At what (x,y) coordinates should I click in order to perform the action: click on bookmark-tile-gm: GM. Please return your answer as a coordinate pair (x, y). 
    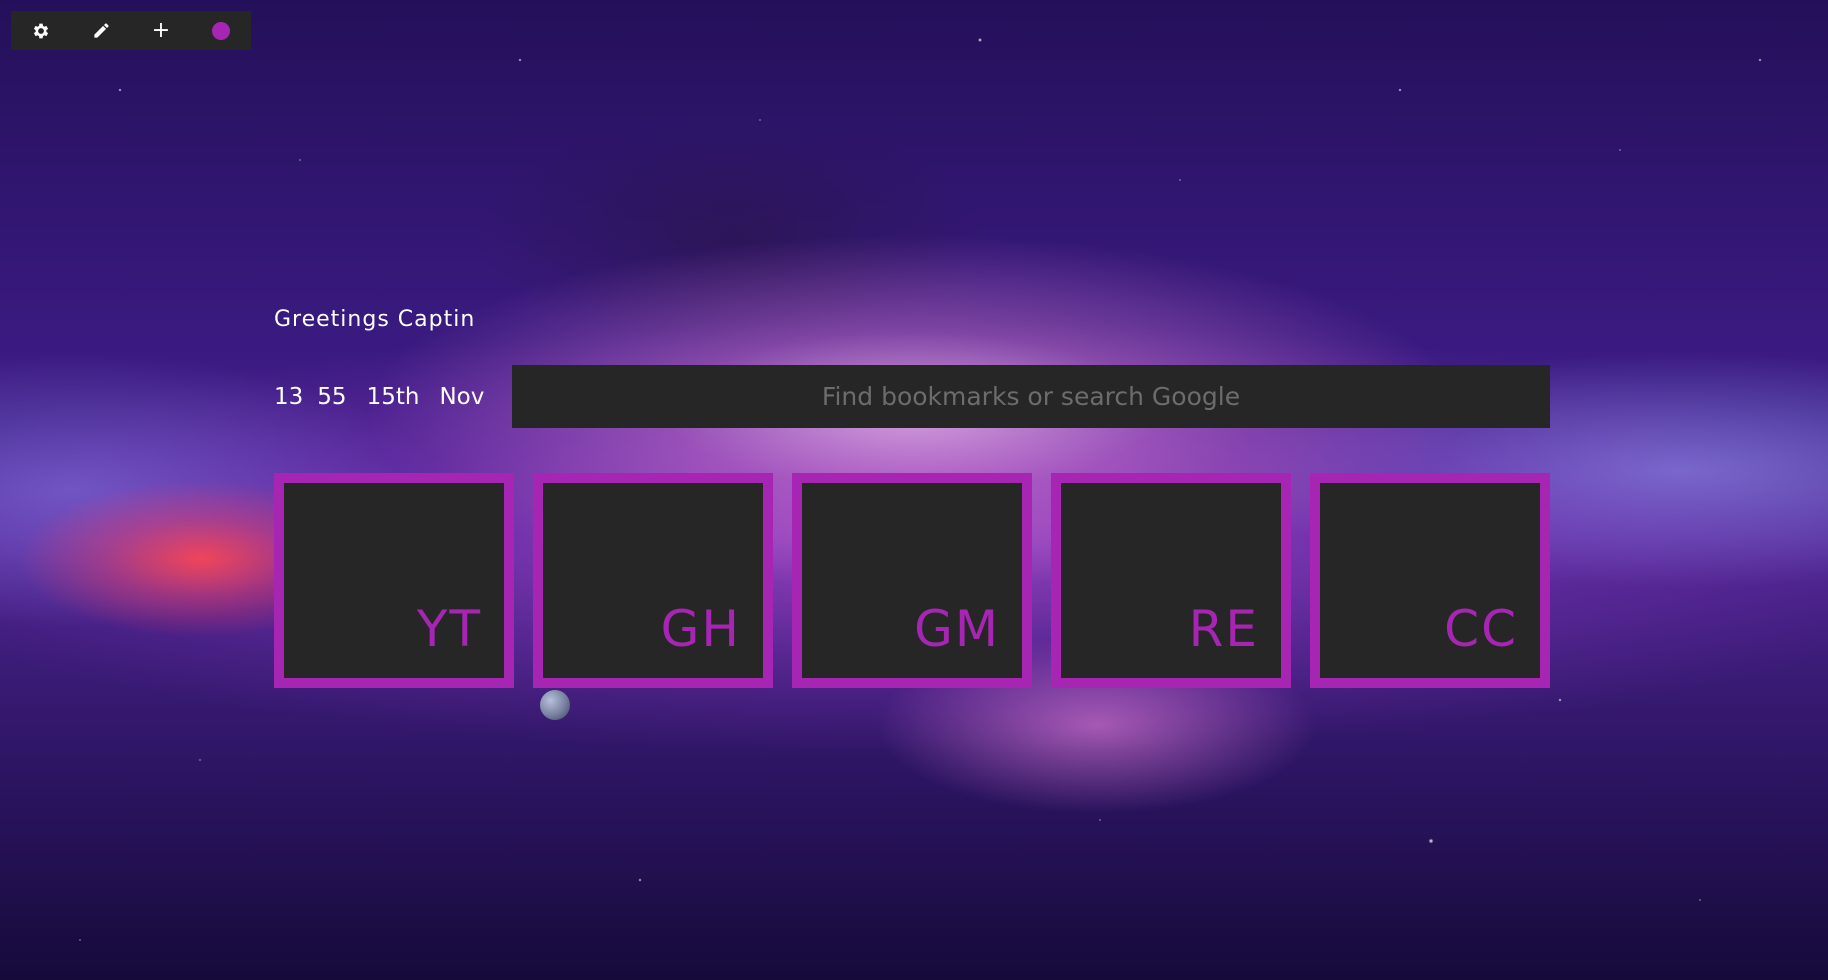
    Looking at the image, I should click on (912, 580).